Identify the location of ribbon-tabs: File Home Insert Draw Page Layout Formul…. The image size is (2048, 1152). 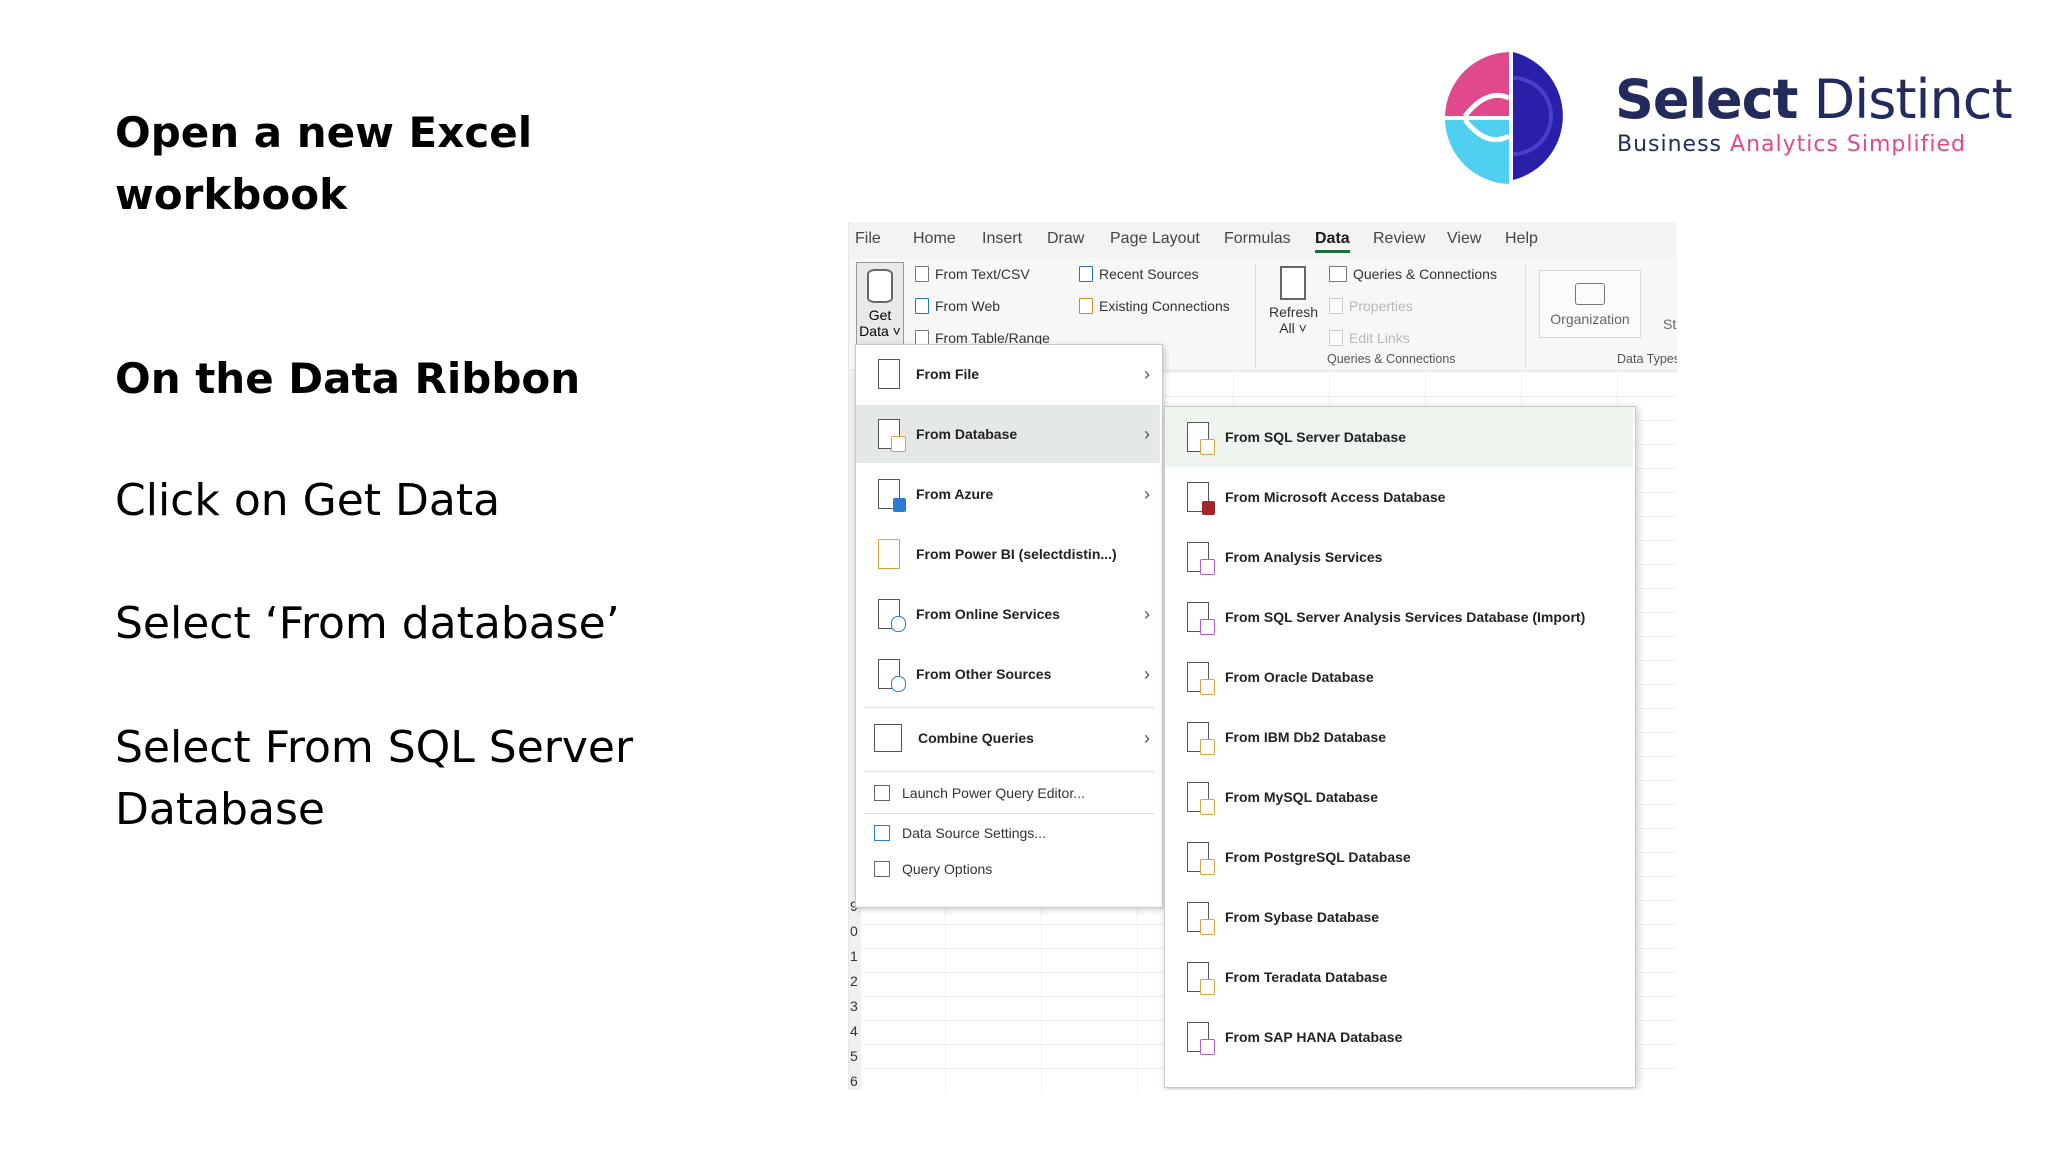
(1263, 240).